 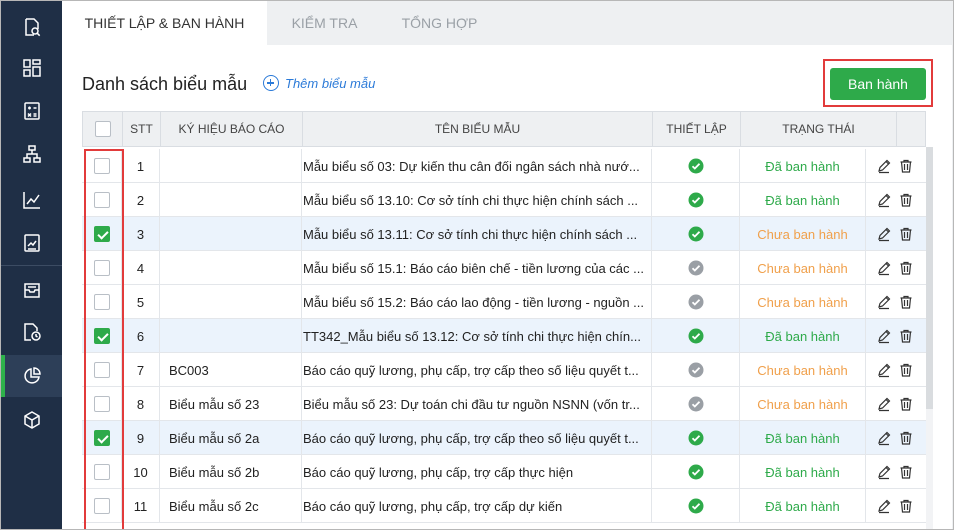 What do you see at coordinates (319, 83) in the screenshot?
I see `add-form-link: Thêm biểu mẫu` at bounding box center [319, 83].